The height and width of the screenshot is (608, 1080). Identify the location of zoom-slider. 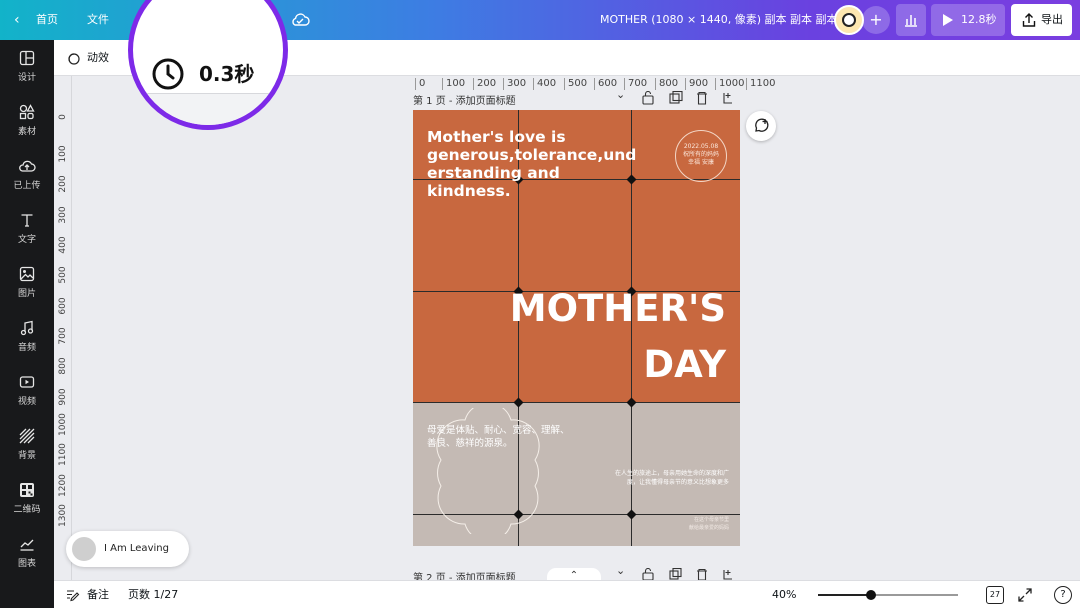
(888, 595).